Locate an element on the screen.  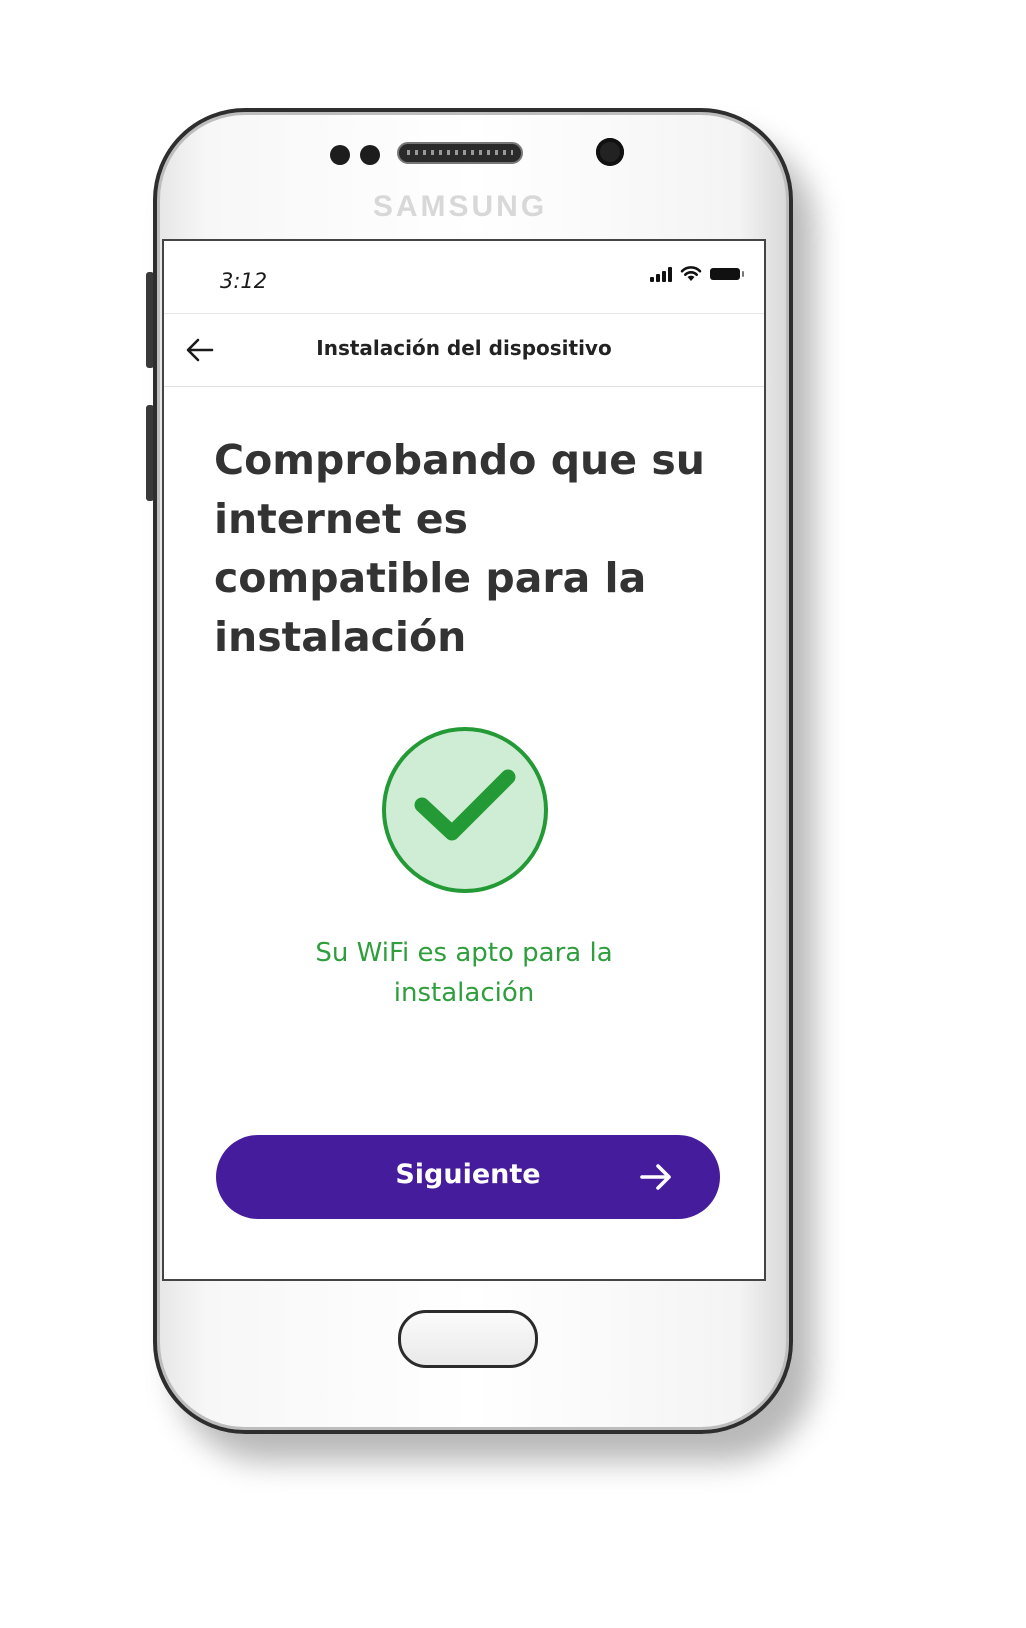
arrow-left-icon is located at coordinates (200, 350).